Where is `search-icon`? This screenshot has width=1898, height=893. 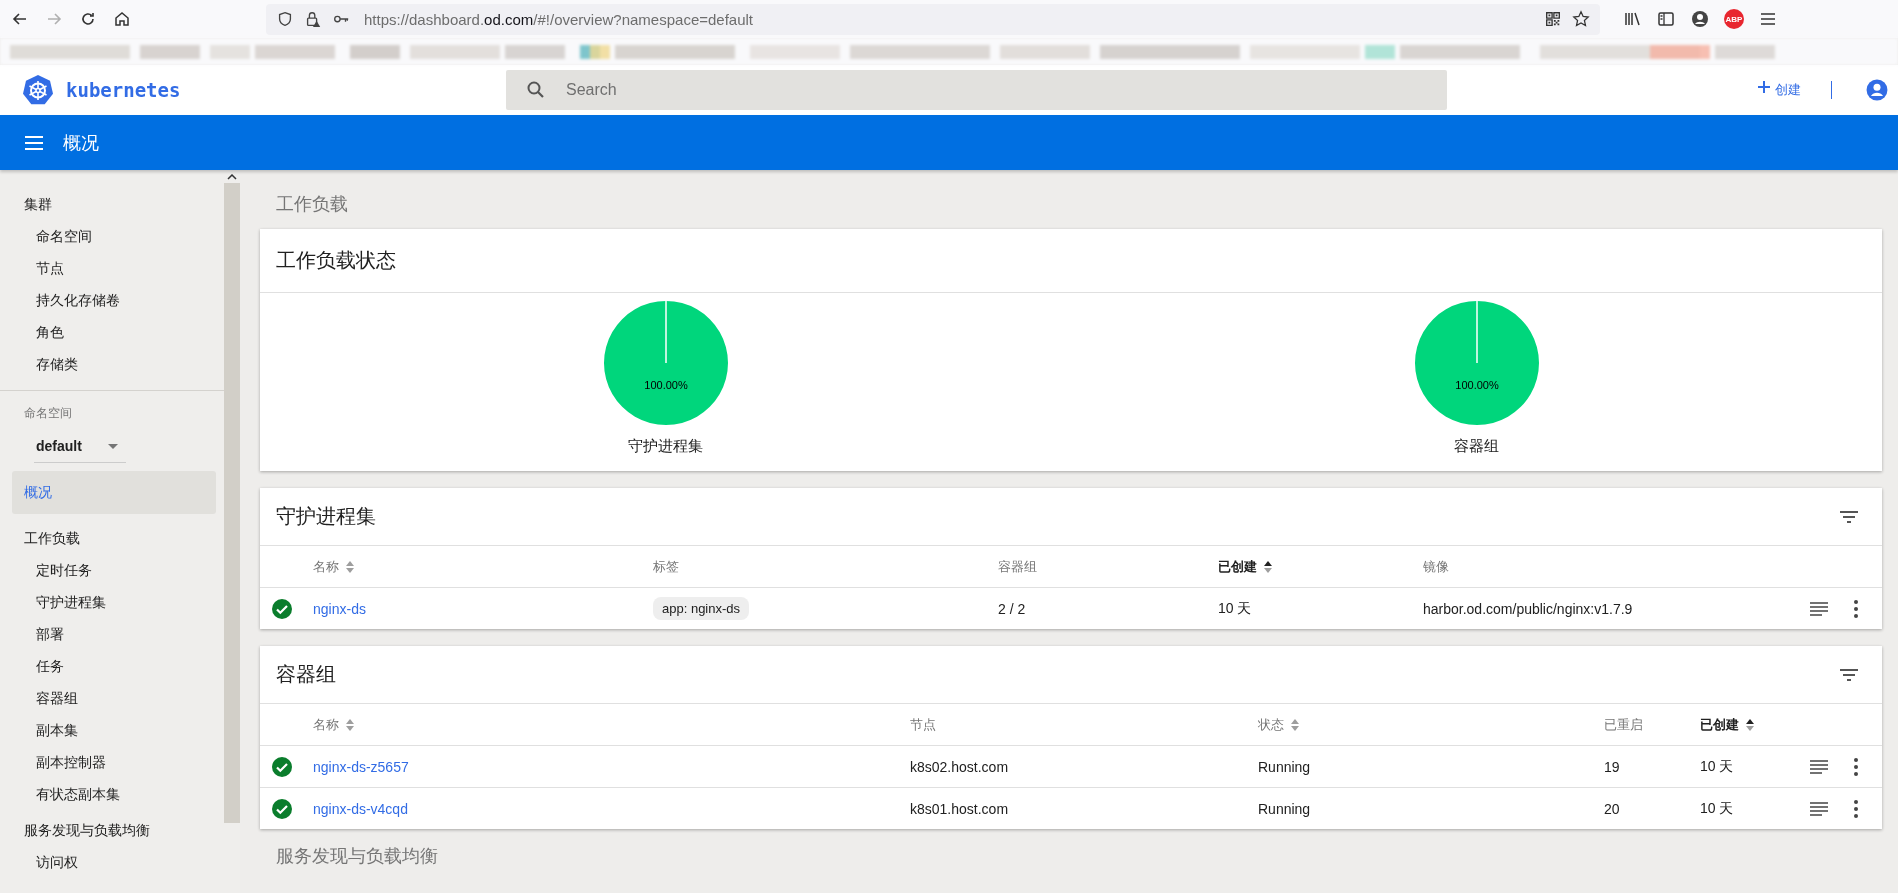 search-icon is located at coordinates (536, 90).